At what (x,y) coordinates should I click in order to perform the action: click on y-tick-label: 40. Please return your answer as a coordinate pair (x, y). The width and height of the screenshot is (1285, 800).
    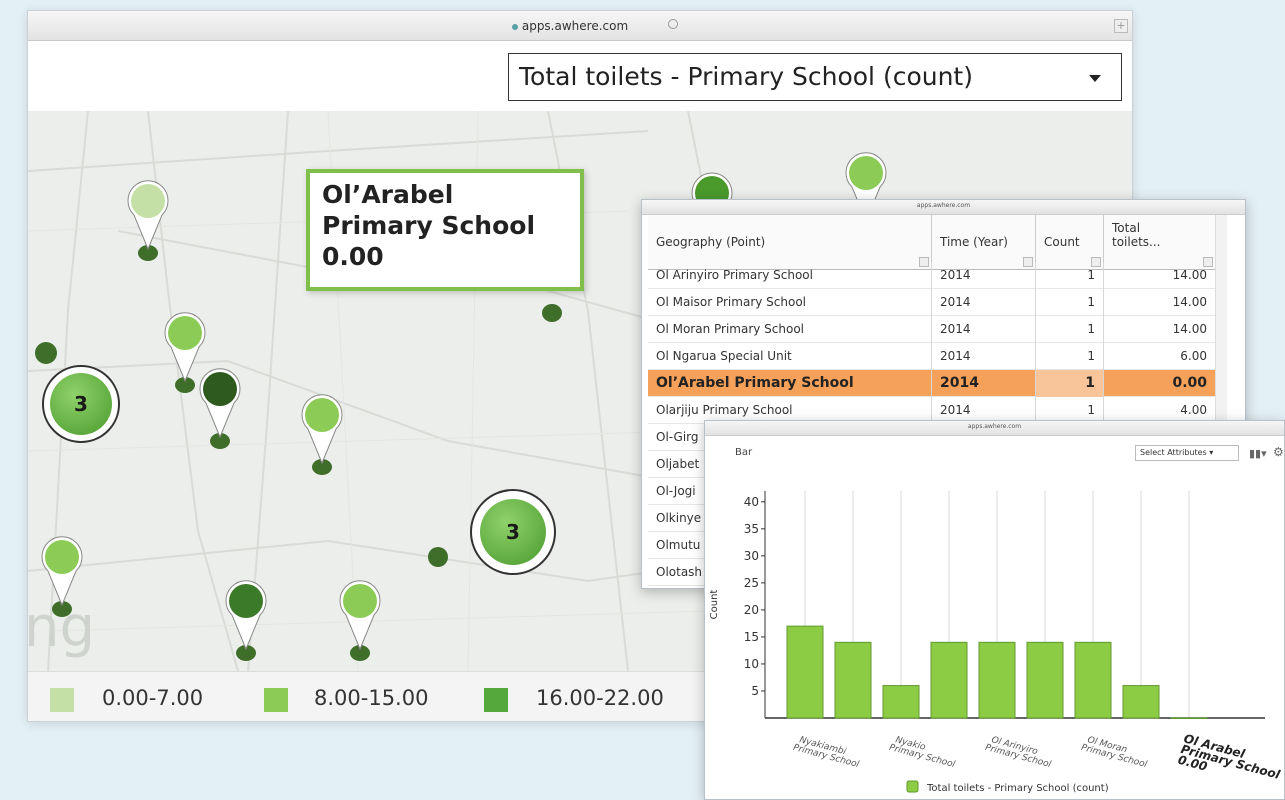
    Looking at the image, I should click on (751, 502).